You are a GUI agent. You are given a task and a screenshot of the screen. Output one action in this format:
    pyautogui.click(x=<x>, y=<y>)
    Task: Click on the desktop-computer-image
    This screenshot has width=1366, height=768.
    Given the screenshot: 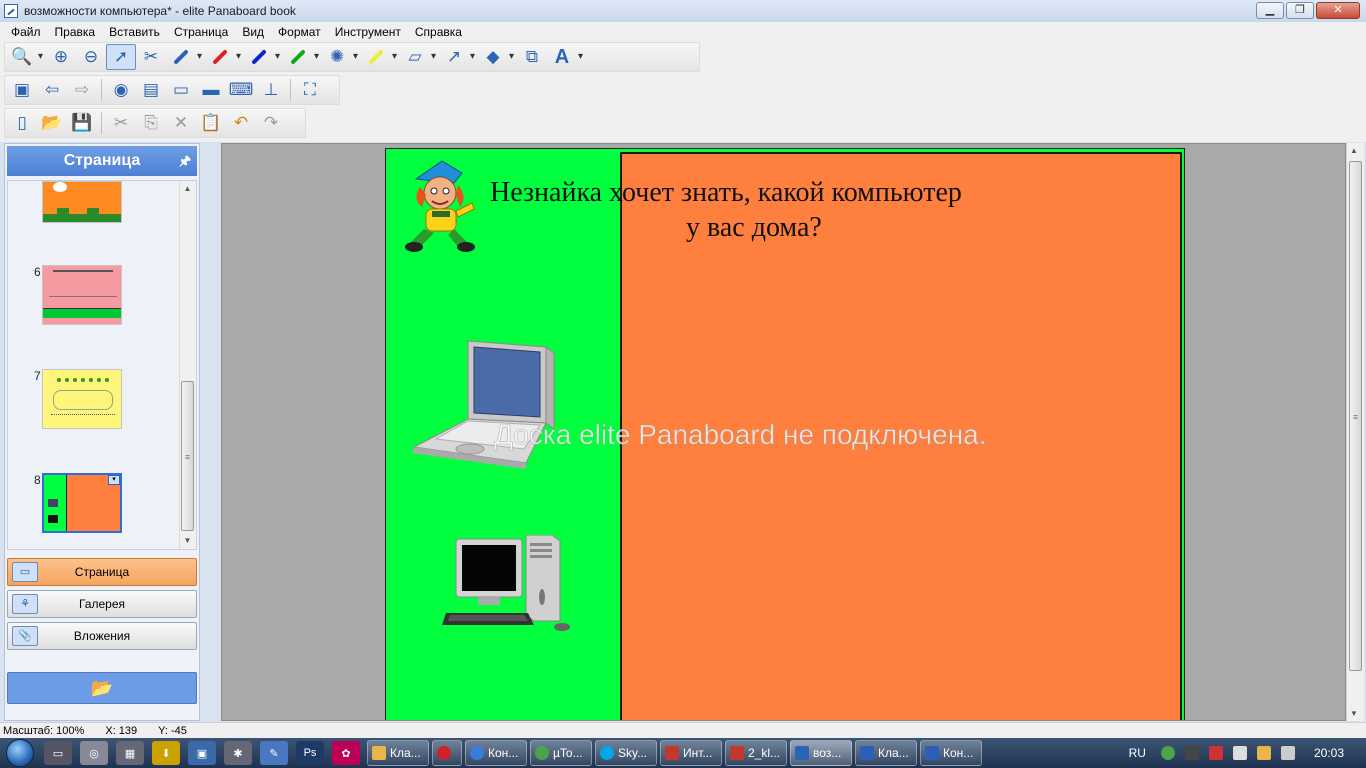 What is the action you would take?
    pyautogui.click(x=508, y=587)
    